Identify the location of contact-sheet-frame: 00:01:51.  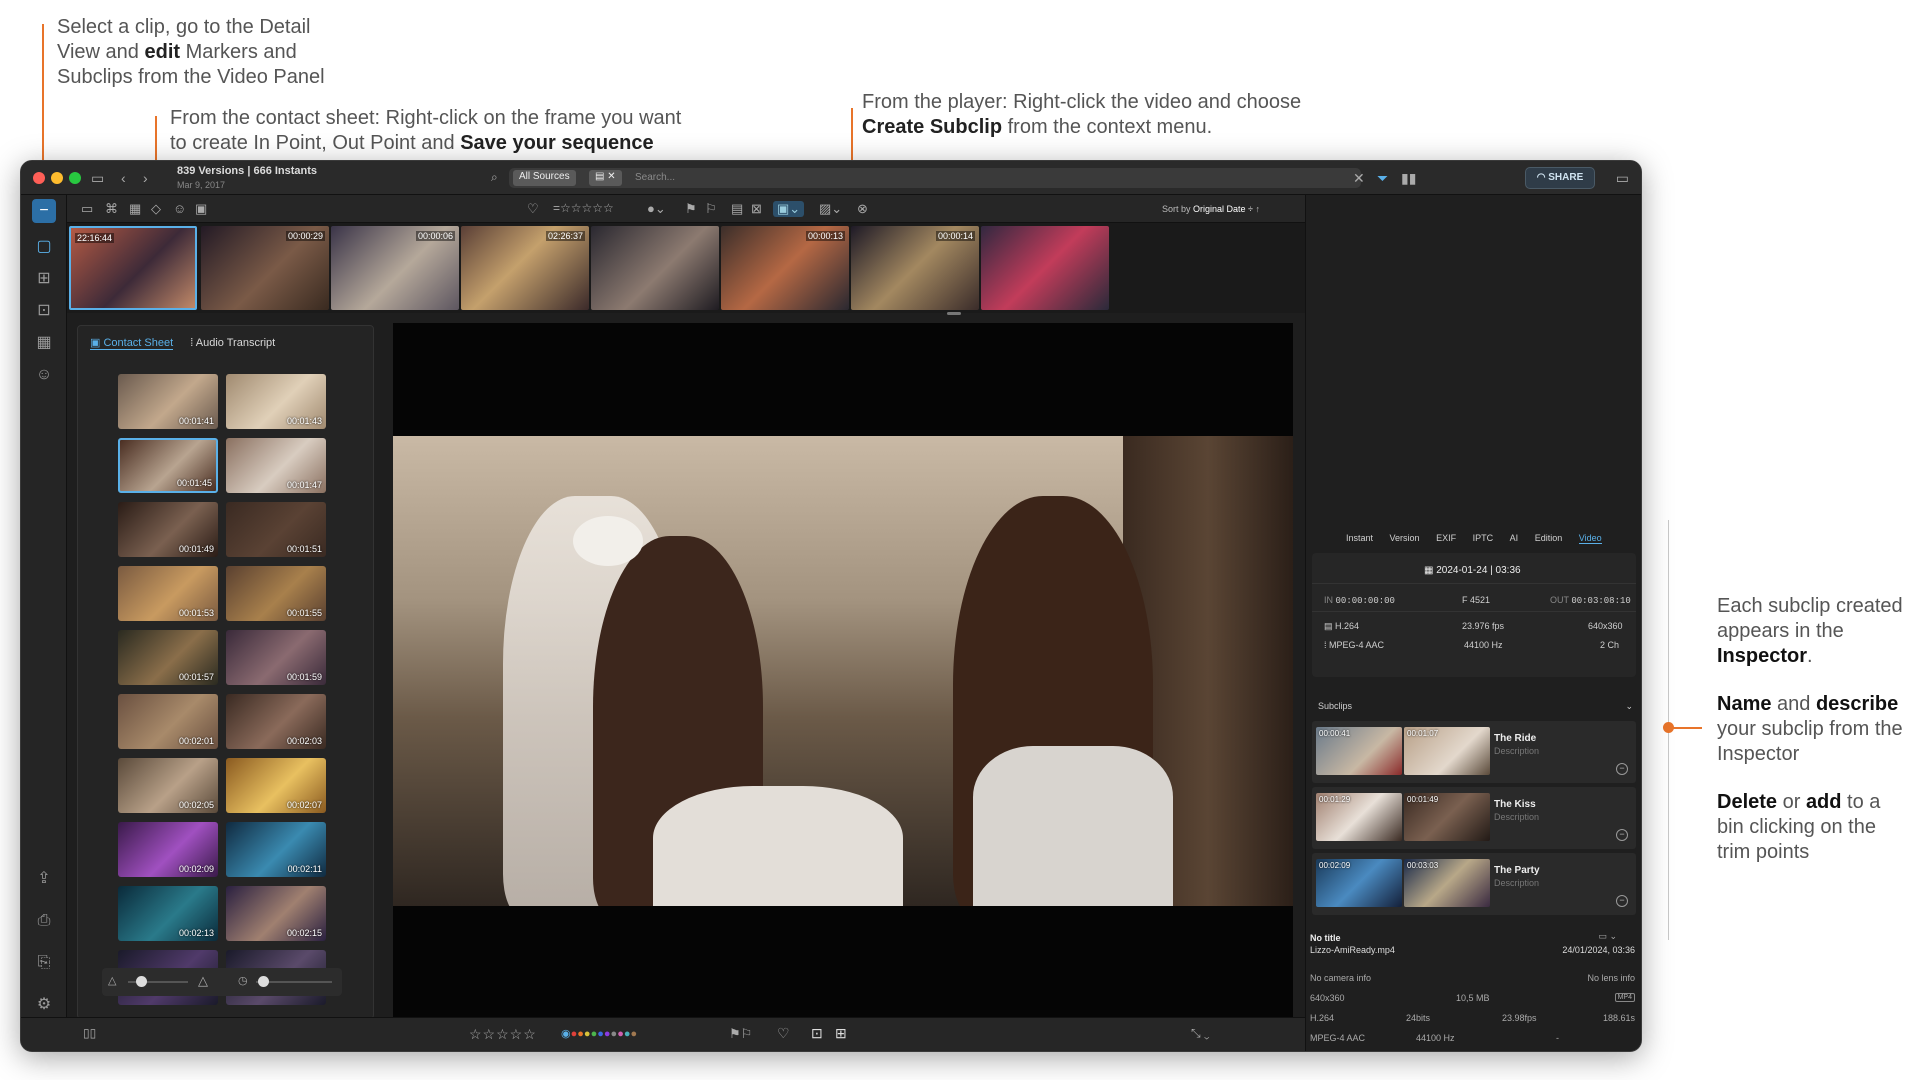
(276, 529).